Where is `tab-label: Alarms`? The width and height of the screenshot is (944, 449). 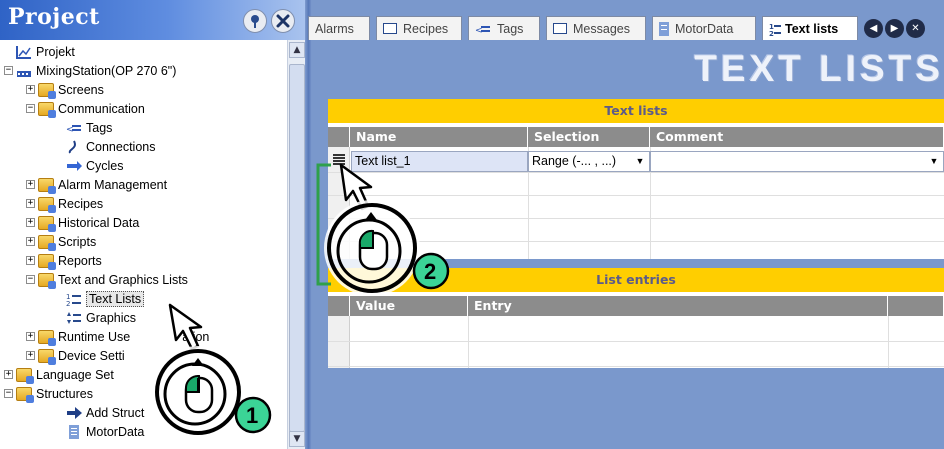 tab-label: Alarms is located at coordinates (334, 28).